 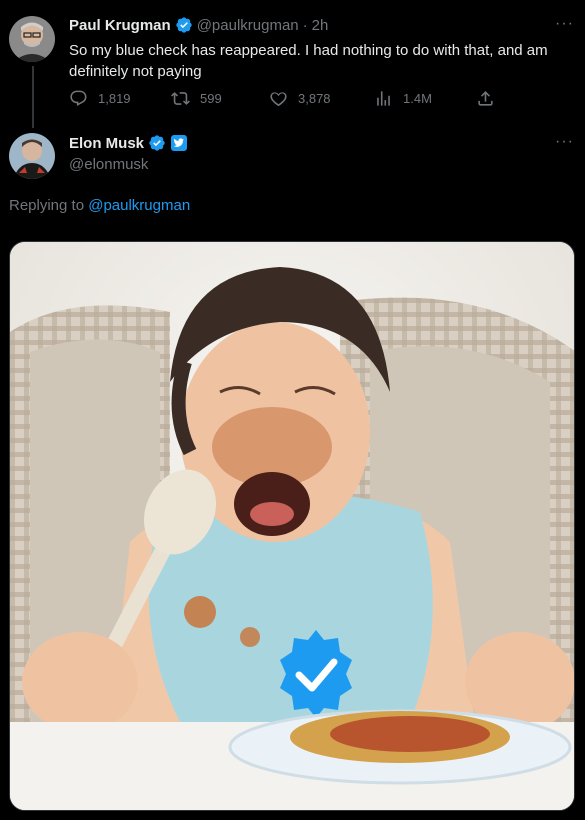 I want to click on reply-tweet-header: Elon Musk, so click(x=130, y=143).